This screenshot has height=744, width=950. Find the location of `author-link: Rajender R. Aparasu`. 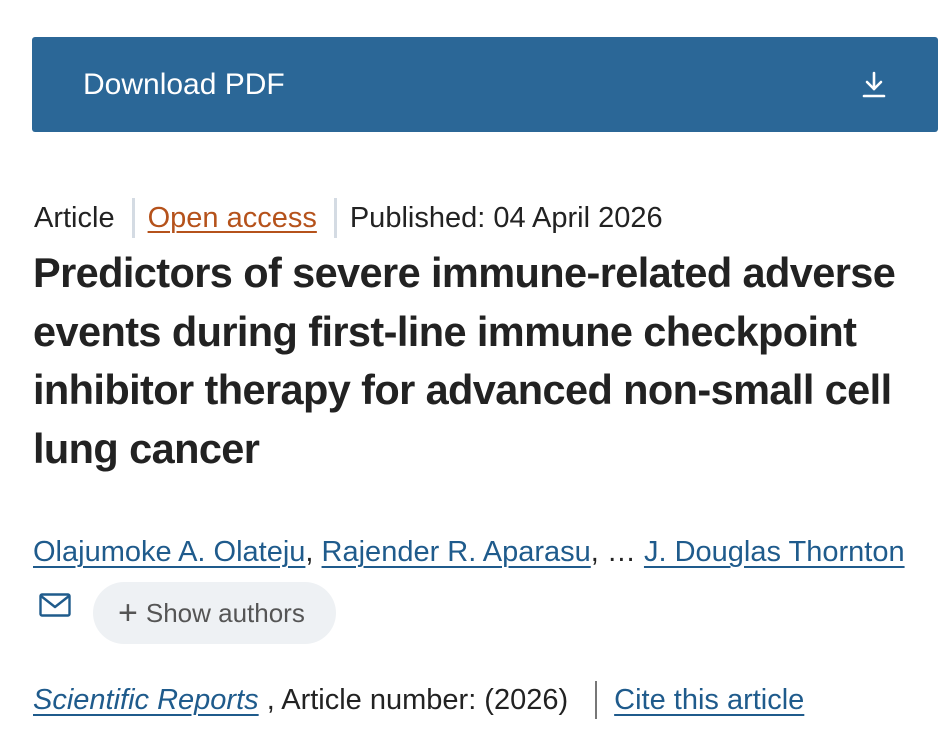

author-link: Rajender R. Aparasu is located at coordinates (456, 552).